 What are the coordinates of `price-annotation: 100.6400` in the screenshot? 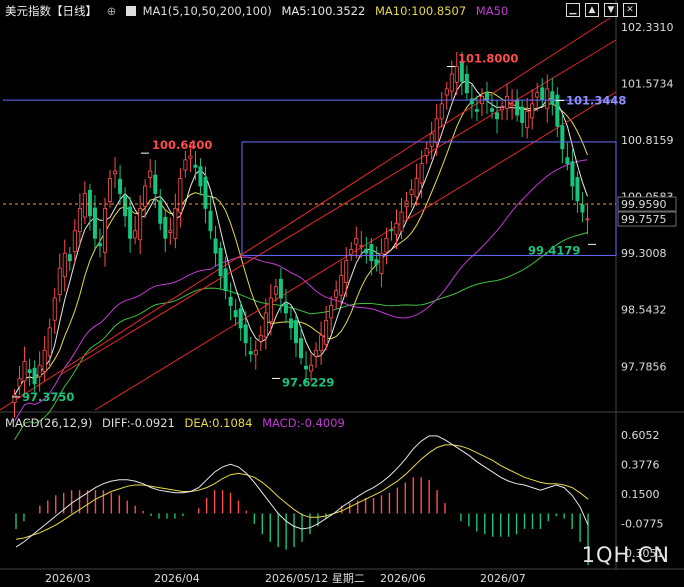 It's located at (182, 145).